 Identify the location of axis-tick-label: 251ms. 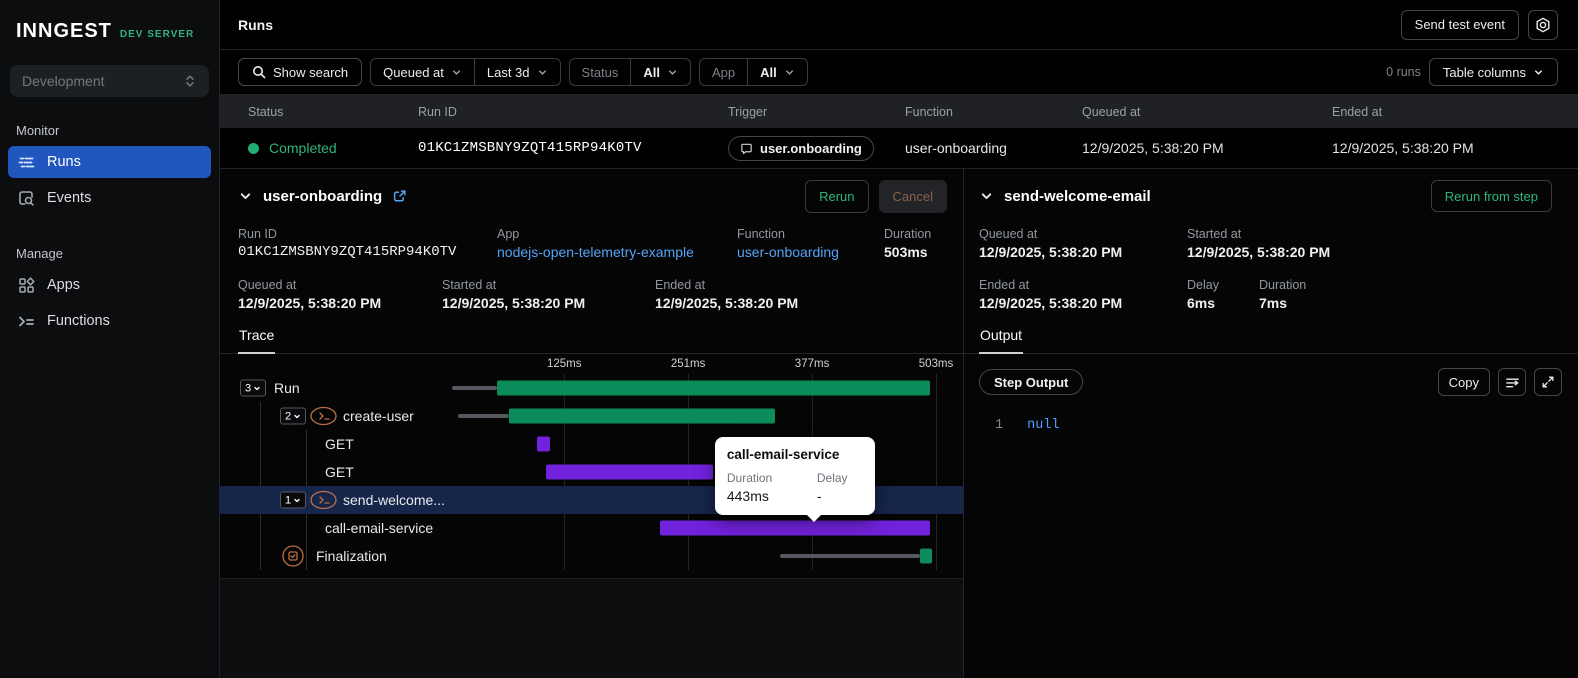
(688, 364).